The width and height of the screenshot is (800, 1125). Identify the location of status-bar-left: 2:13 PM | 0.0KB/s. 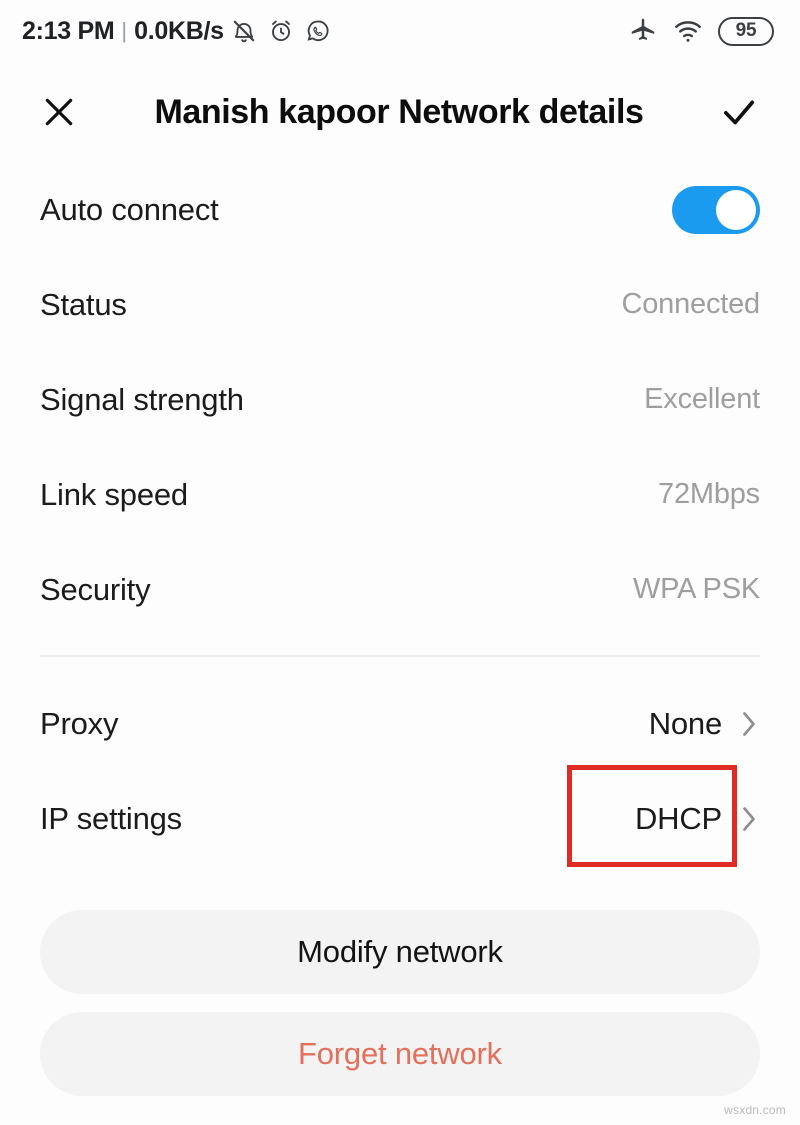
(176, 31).